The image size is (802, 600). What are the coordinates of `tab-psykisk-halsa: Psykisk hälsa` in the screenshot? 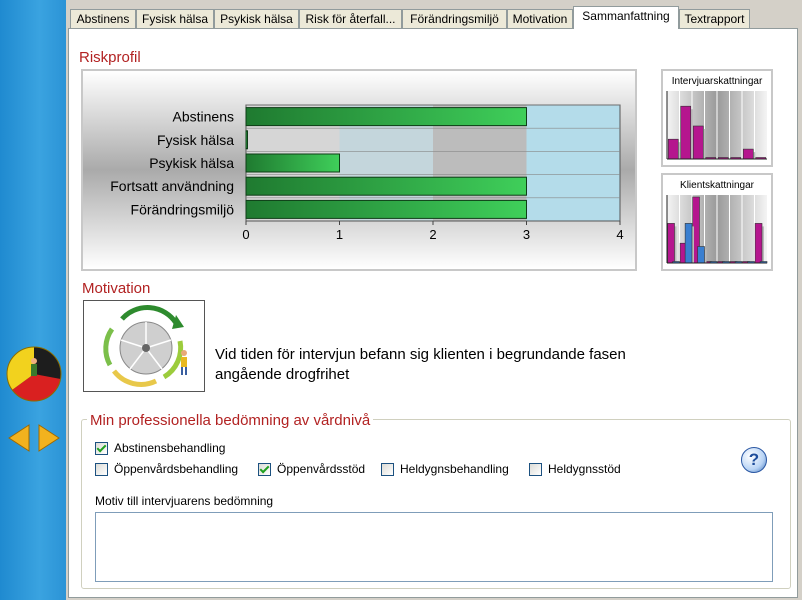 It's located at (256, 18).